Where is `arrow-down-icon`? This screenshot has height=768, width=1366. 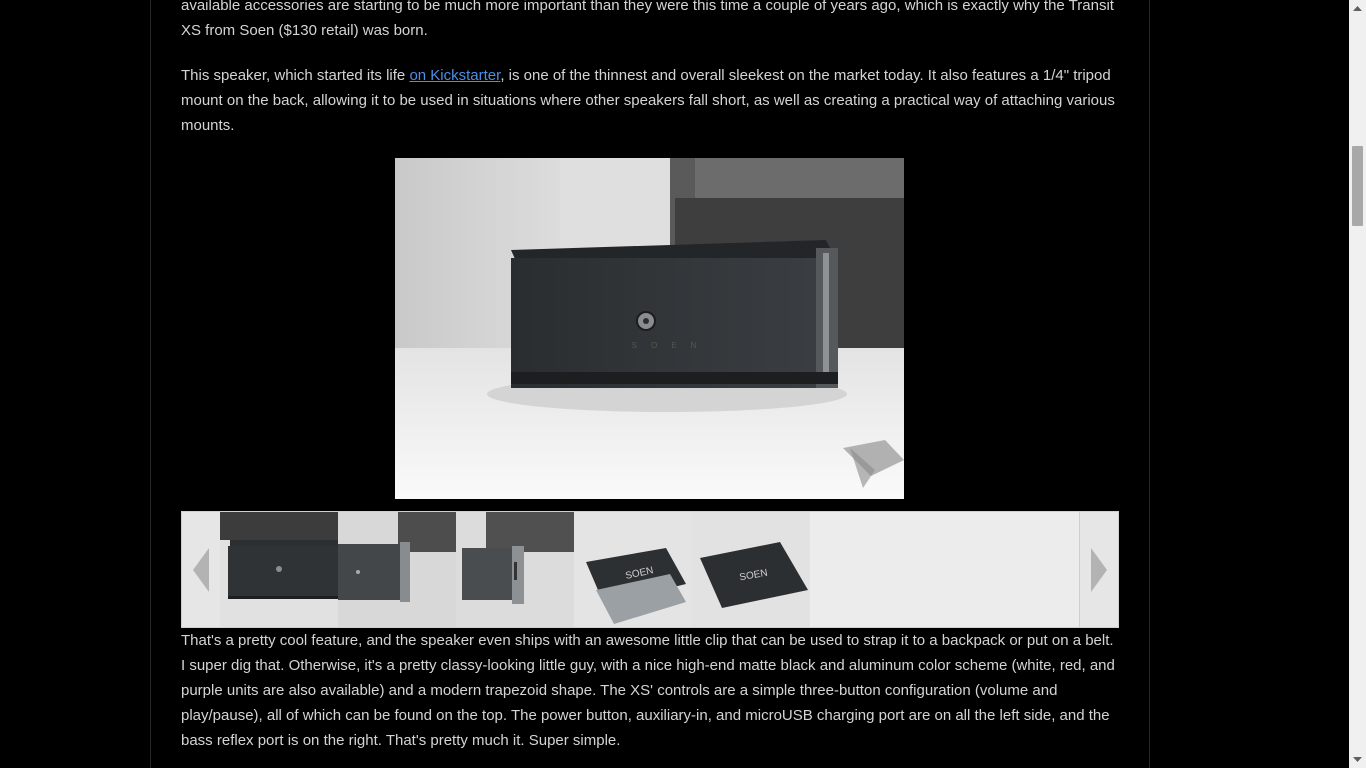 arrow-down-icon is located at coordinates (1357, 759).